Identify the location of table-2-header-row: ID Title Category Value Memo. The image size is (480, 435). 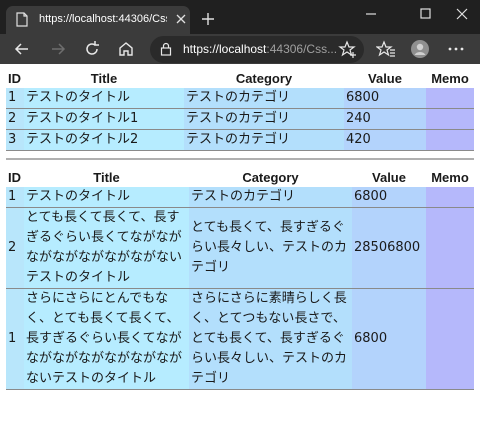
(240, 177).